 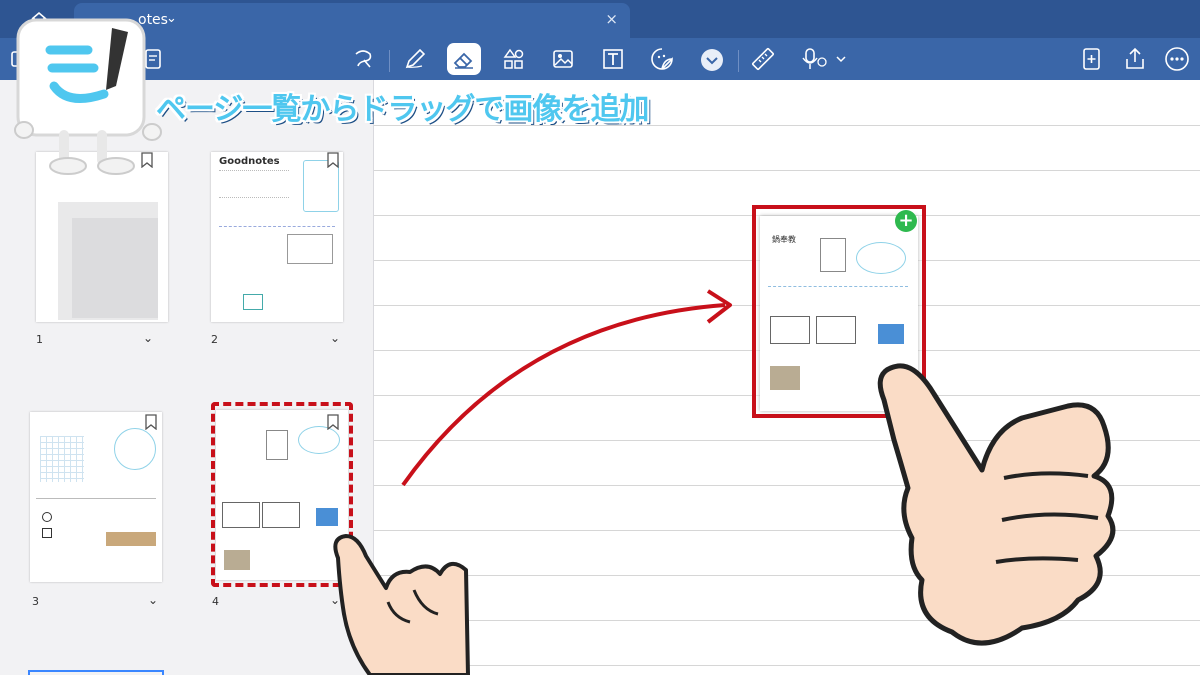 What do you see at coordinates (364, 60) in the screenshot?
I see `lasso-icon` at bounding box center [364, 60].